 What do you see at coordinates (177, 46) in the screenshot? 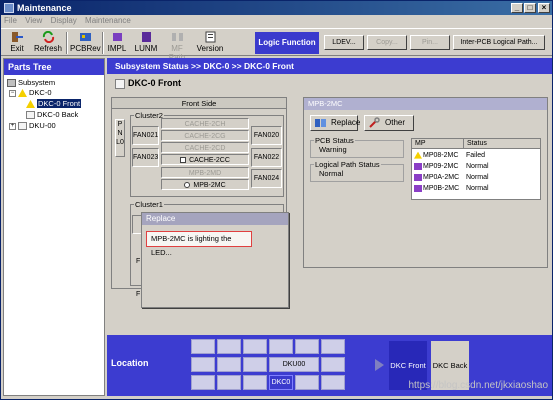
I see `mf-path-button: MF Path` at bounding box center [177, 46].